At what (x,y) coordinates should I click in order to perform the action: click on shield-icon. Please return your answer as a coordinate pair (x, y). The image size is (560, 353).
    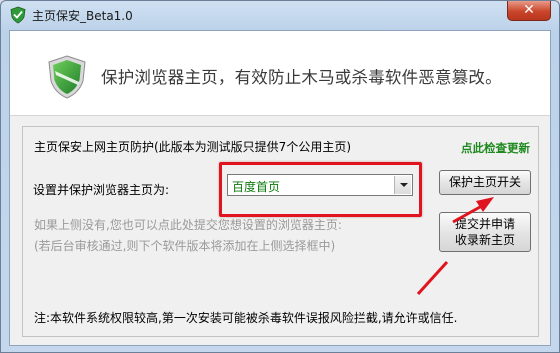
    Looking at the image, I should click on (18, 15).